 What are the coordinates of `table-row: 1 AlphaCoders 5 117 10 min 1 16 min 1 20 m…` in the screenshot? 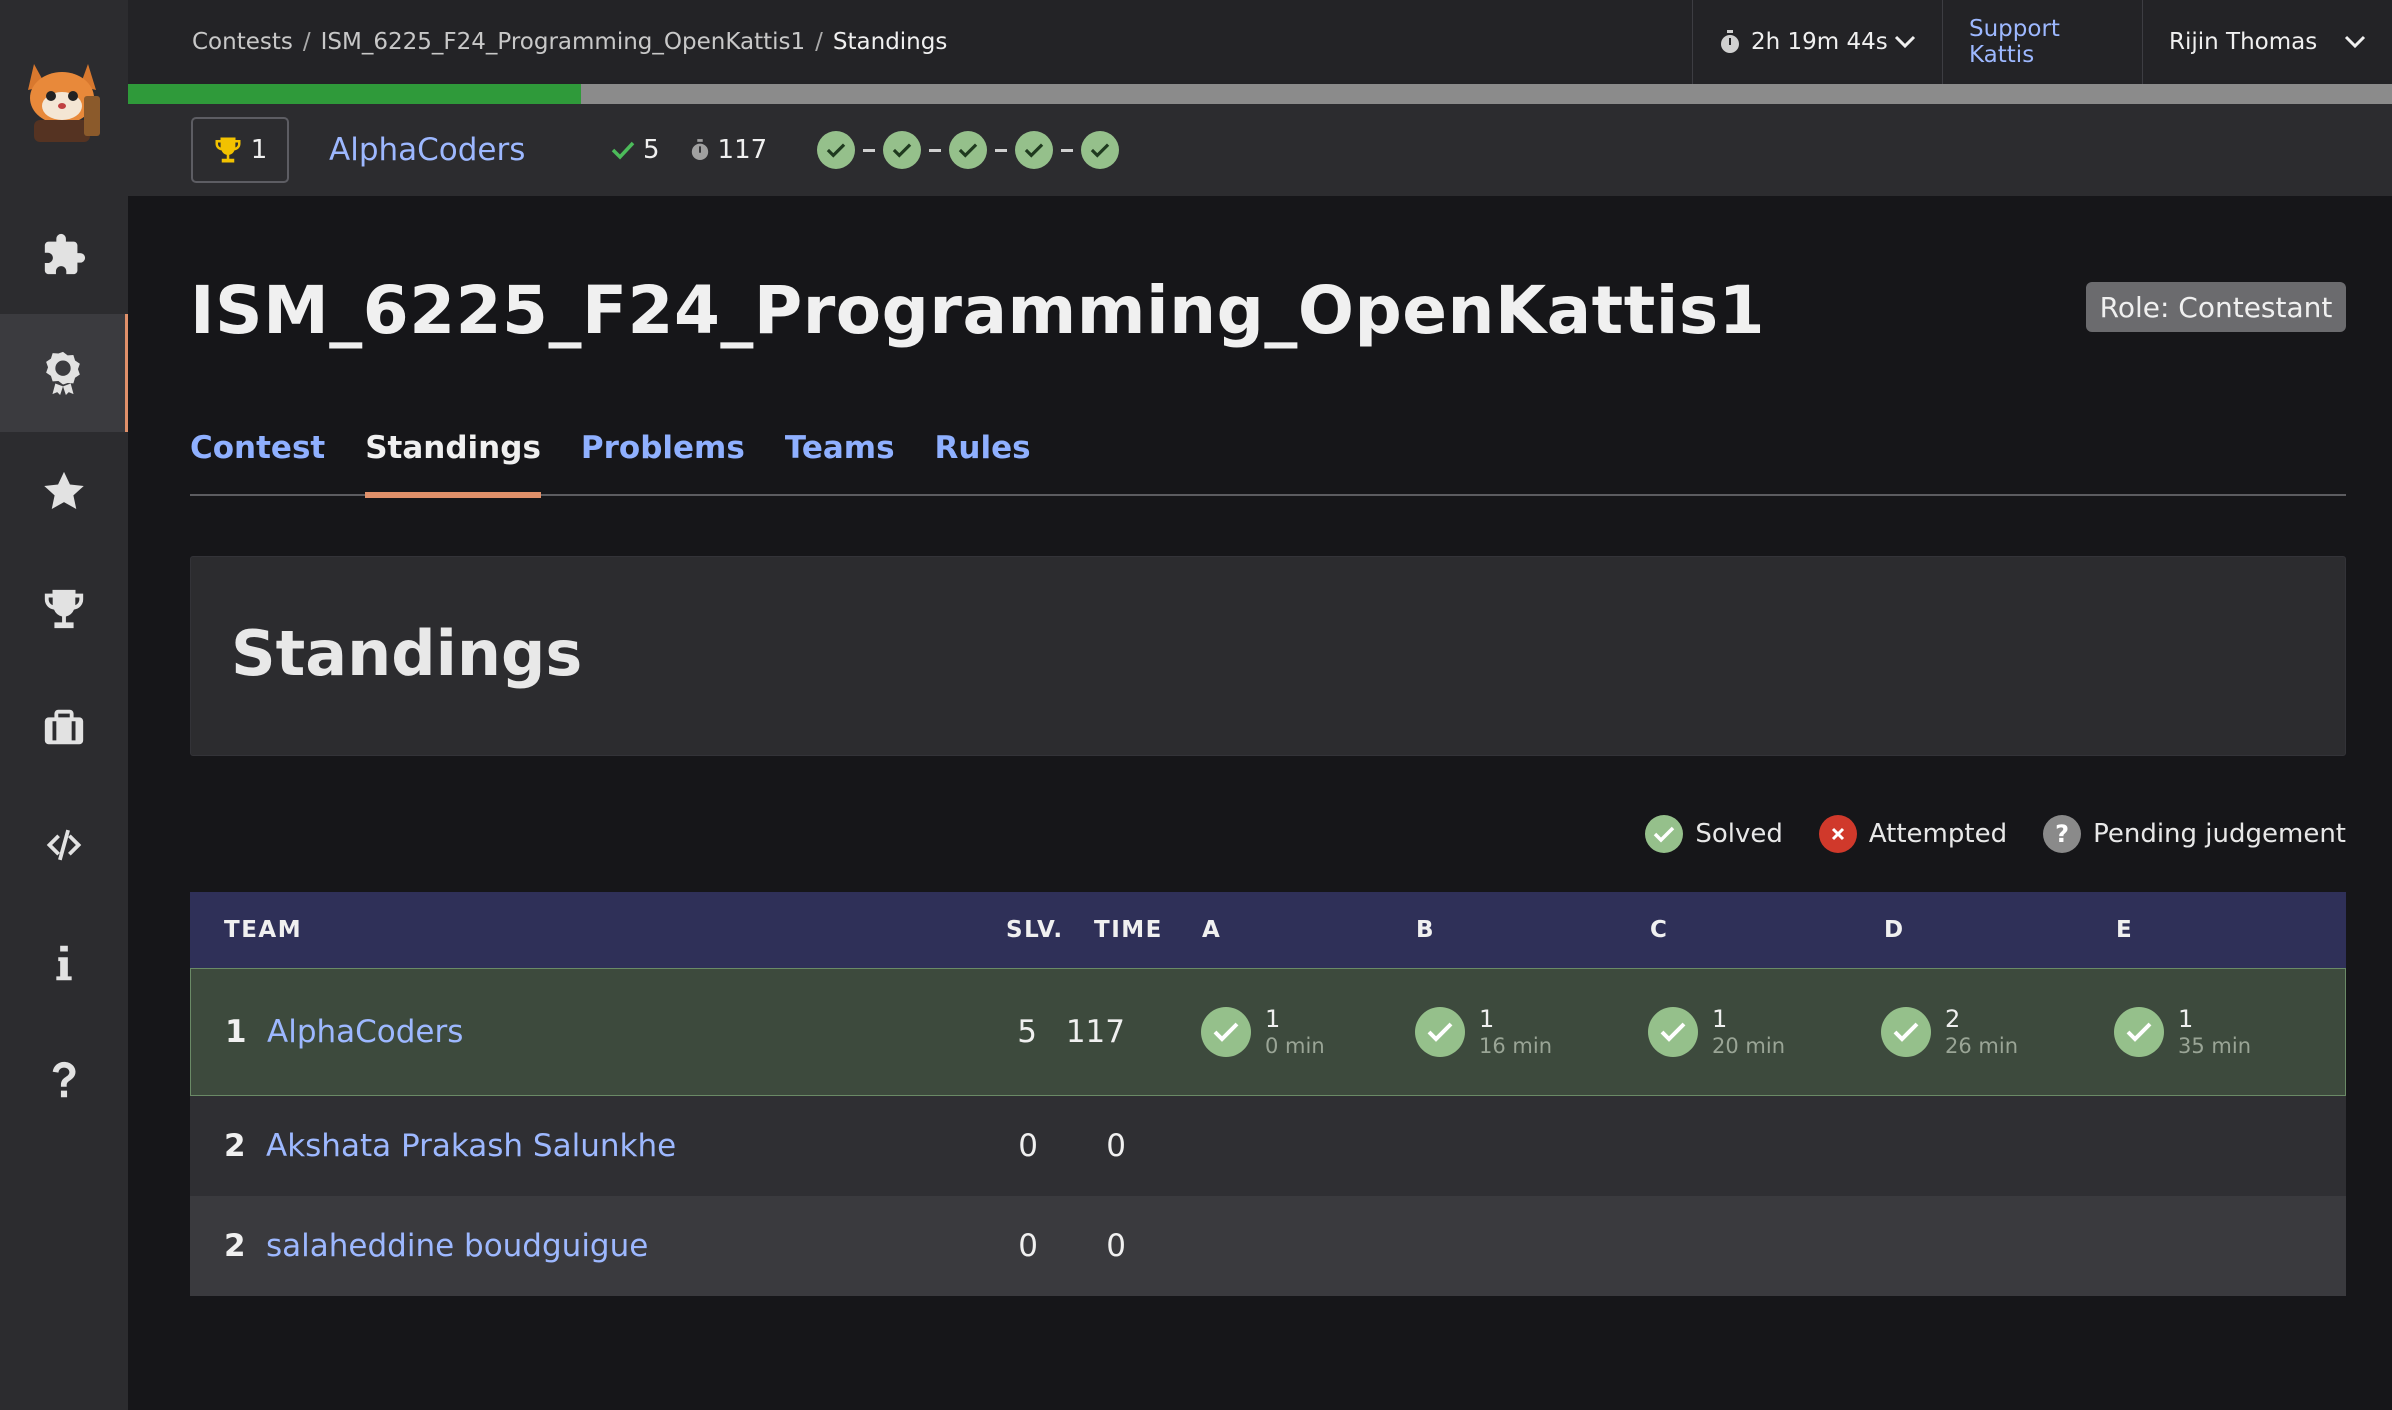 It's located at (1268, 1032).